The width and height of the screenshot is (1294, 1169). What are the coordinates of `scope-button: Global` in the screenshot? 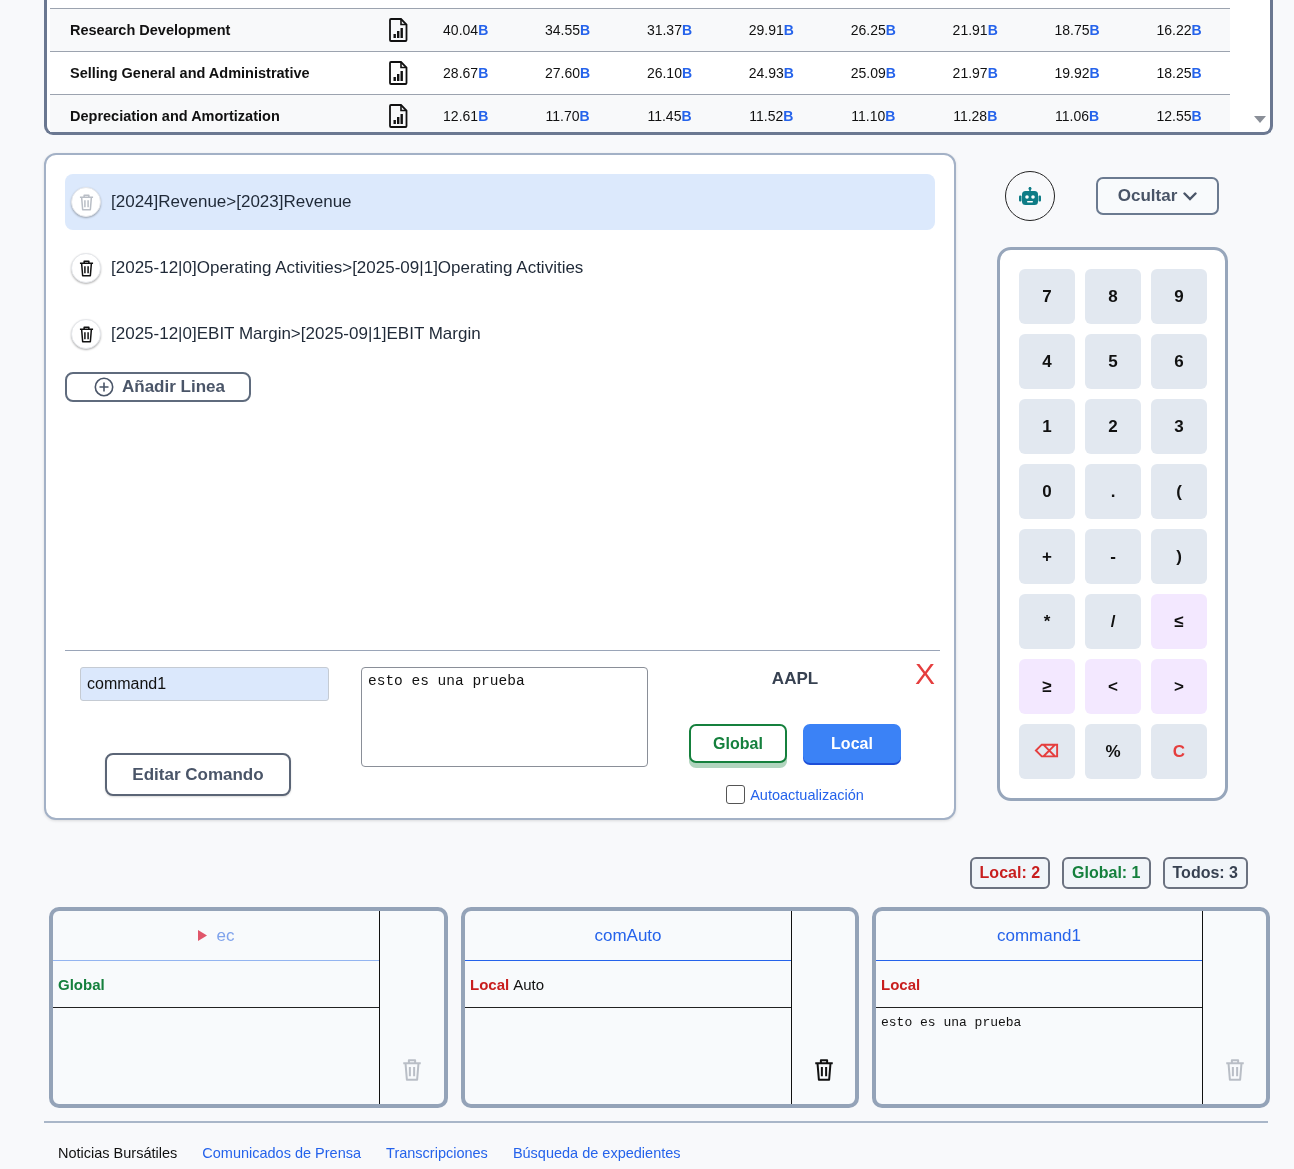 It's located at (738, 743).